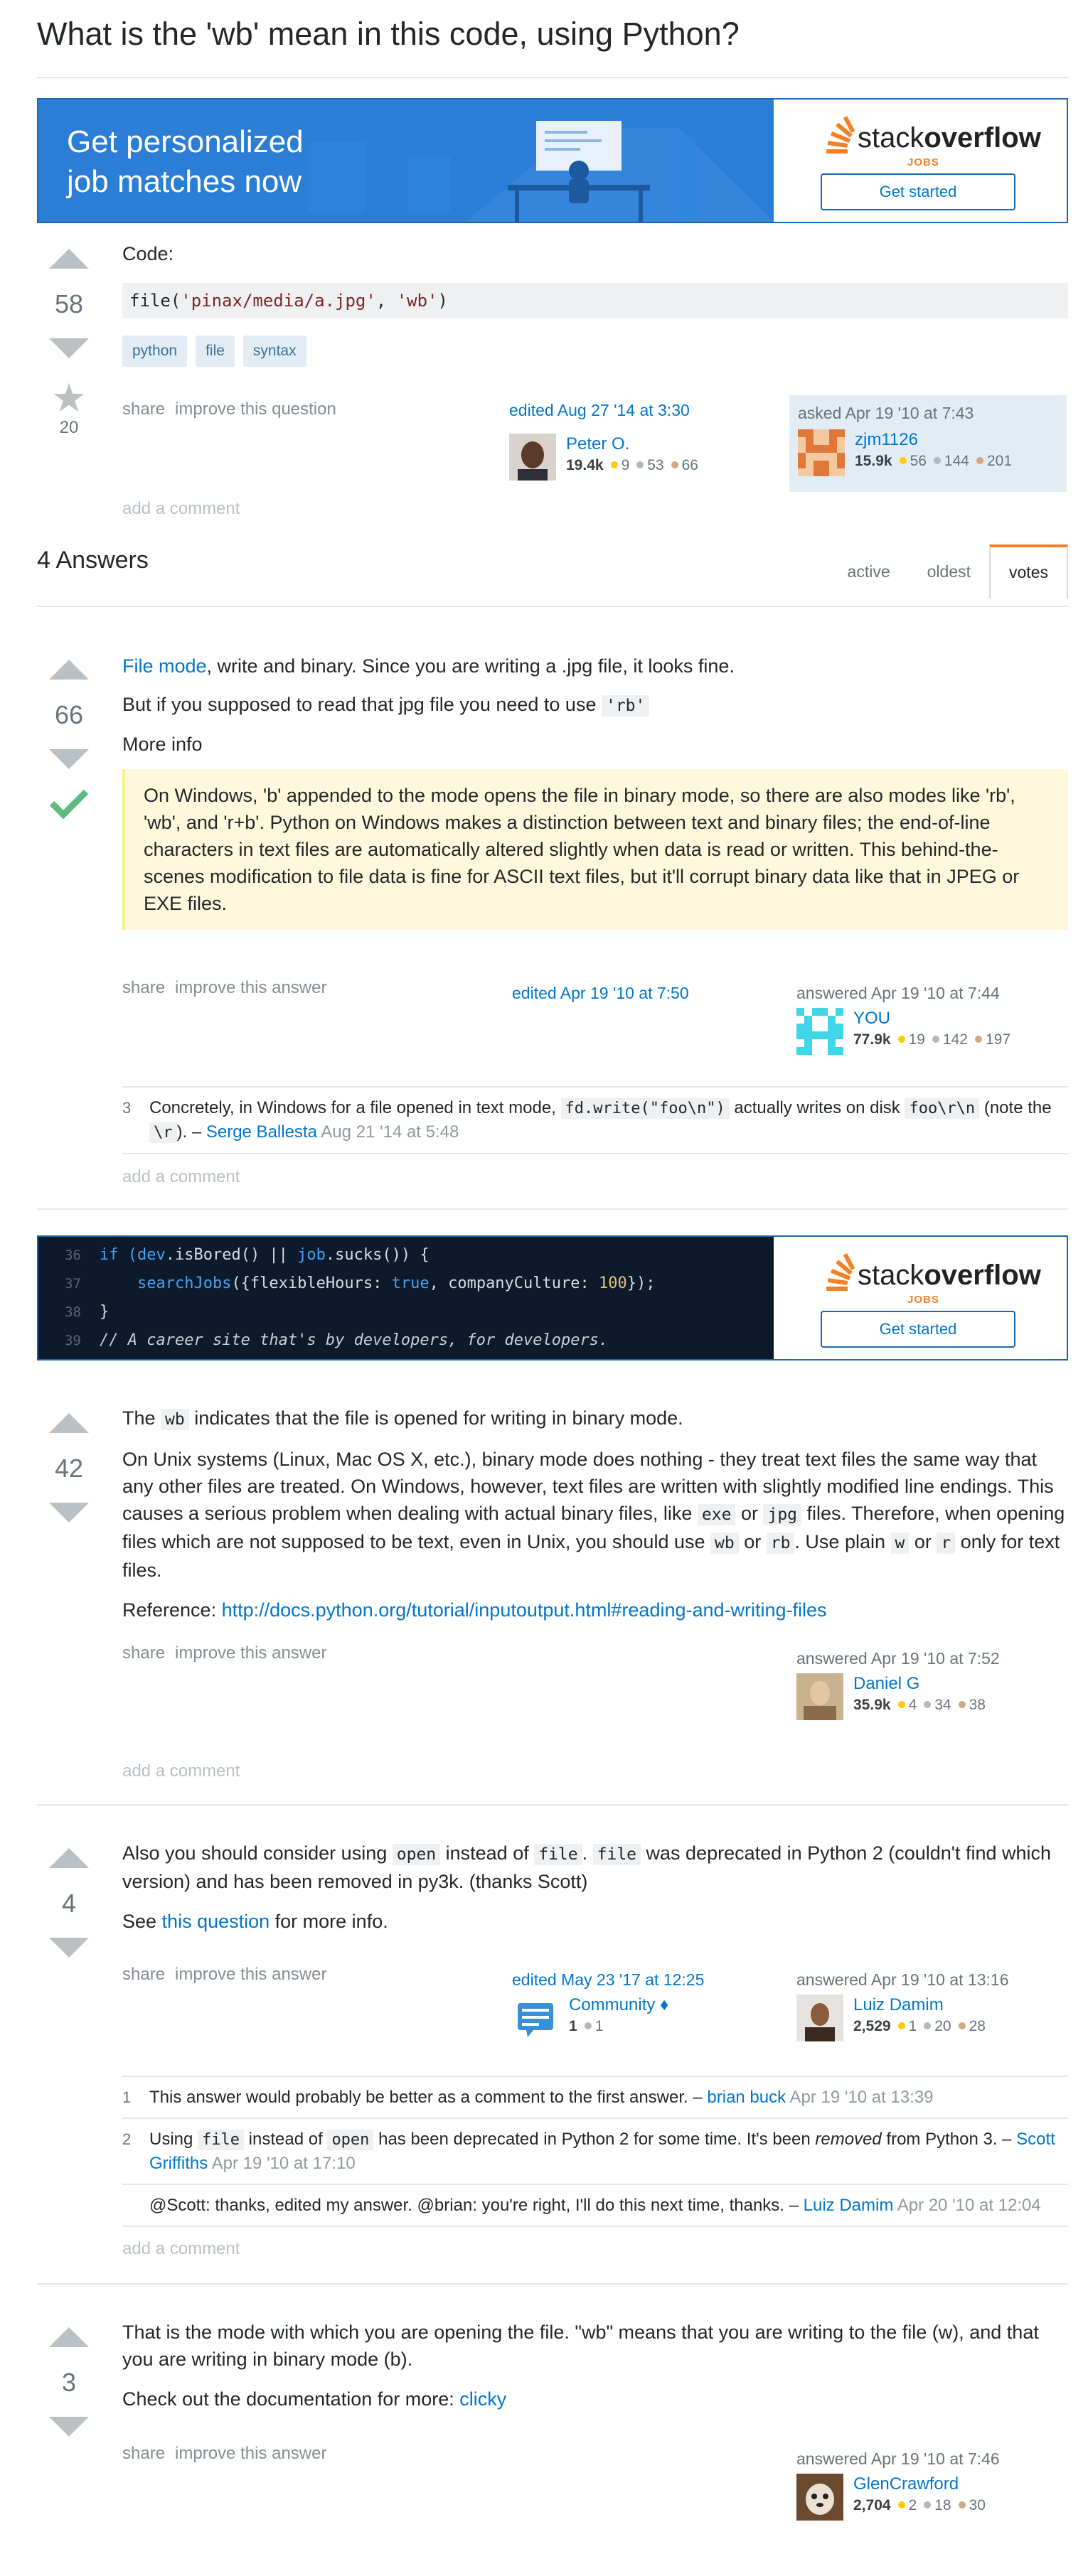 The image size is (1088, 2576). Describe the element at coordinates (155, 351) in the screenshot. I see `tag-python: python` at that location.